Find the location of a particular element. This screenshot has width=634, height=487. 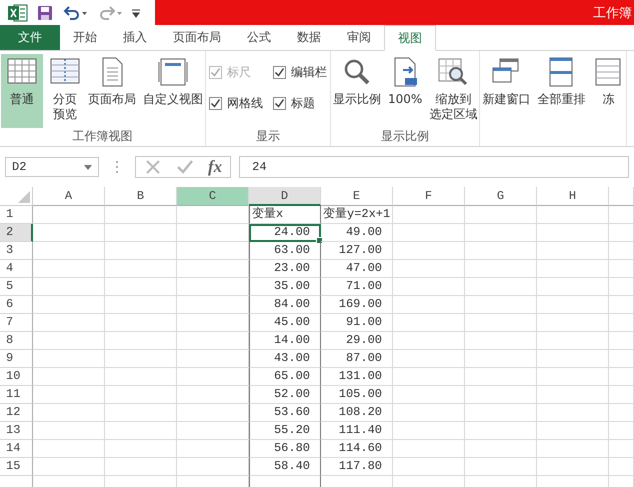

grip-icon is located at coordinates (117, 167).